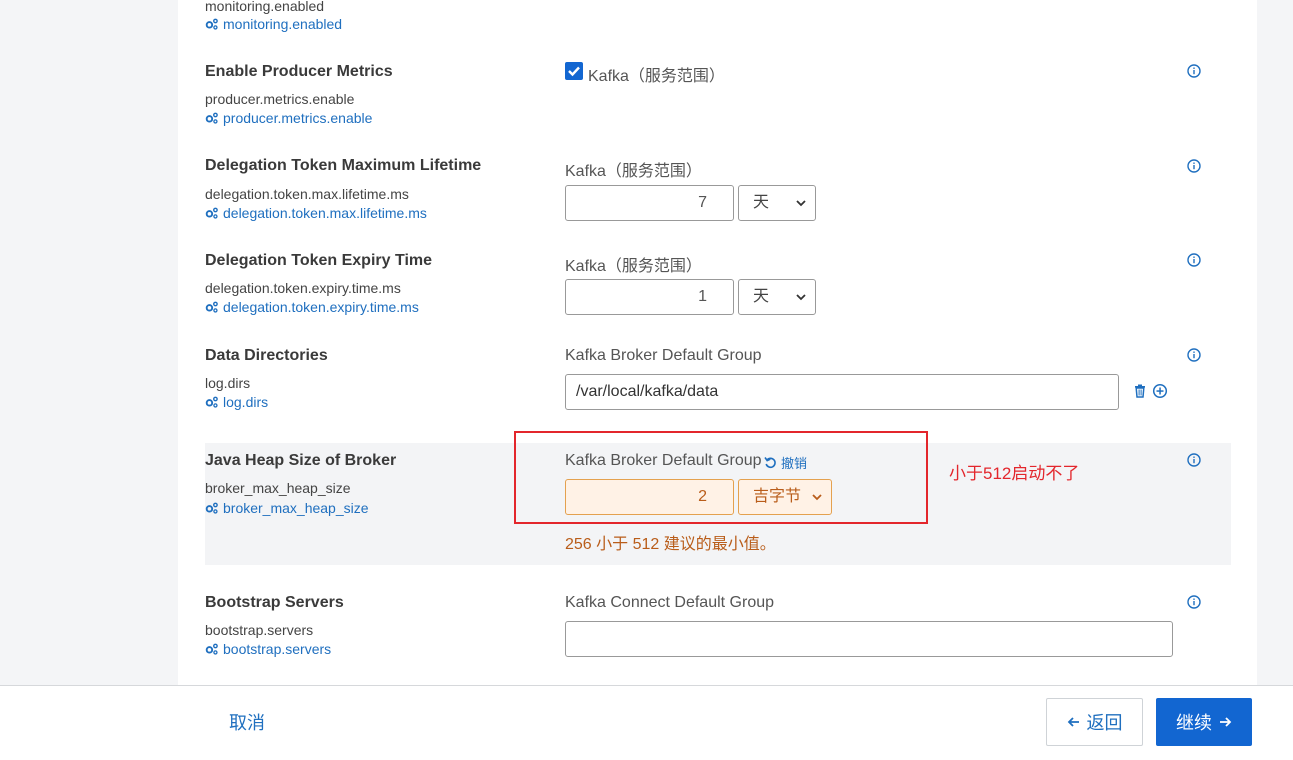  I want to click on property-link: monitoring.enabled, so click(273, 24).